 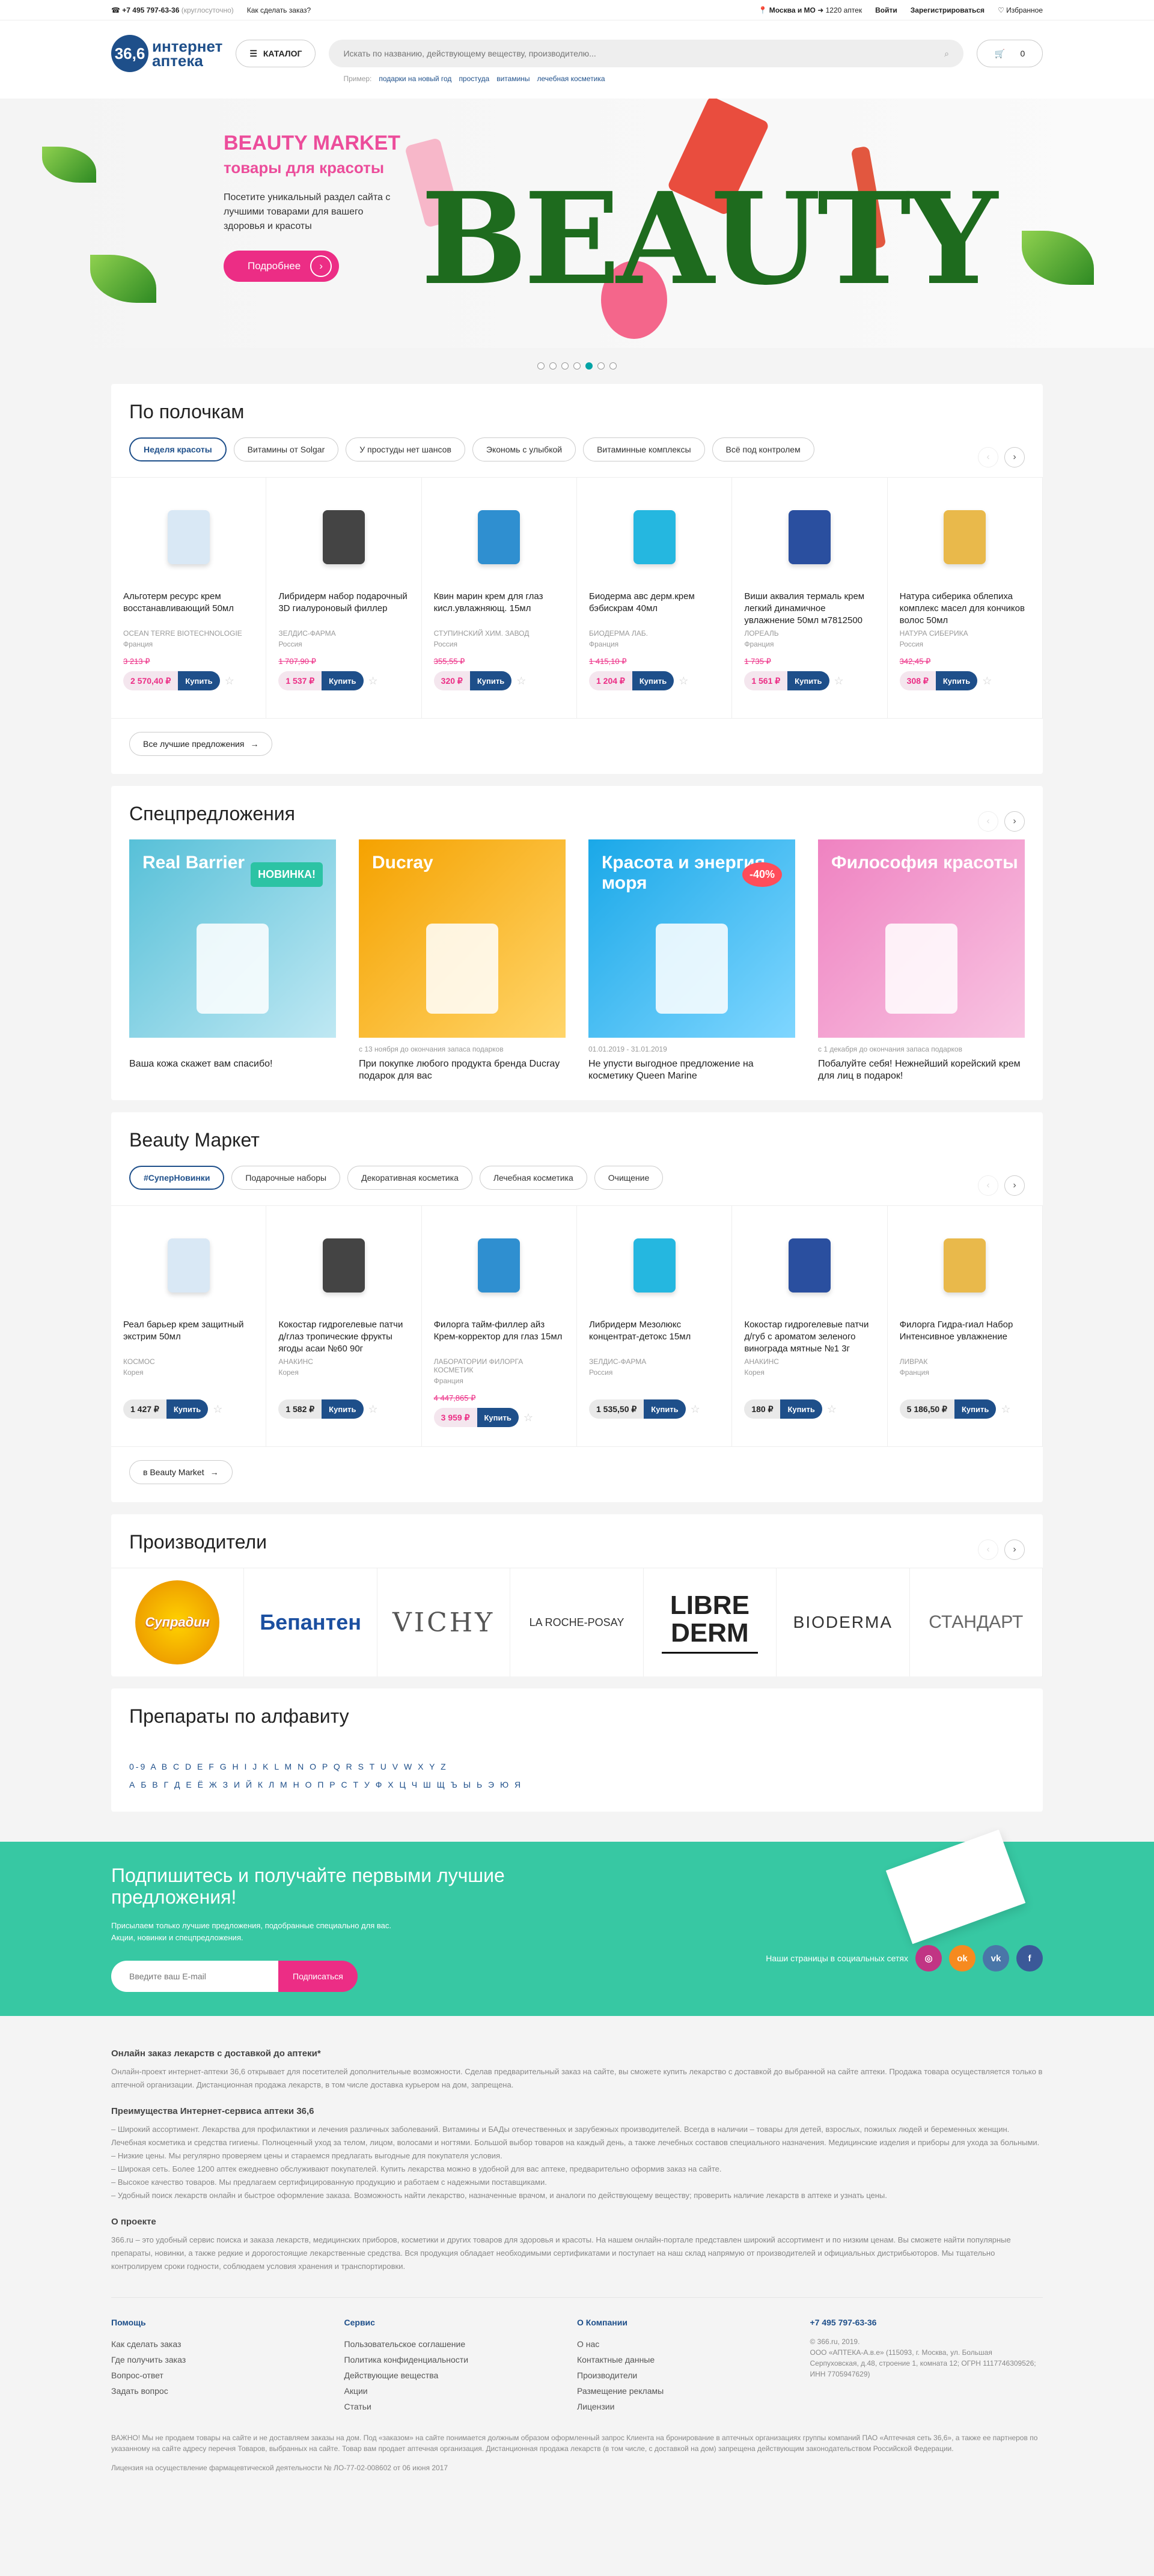 I want to click on footer-link: Контактные данные, so click(x=693, y=2359).